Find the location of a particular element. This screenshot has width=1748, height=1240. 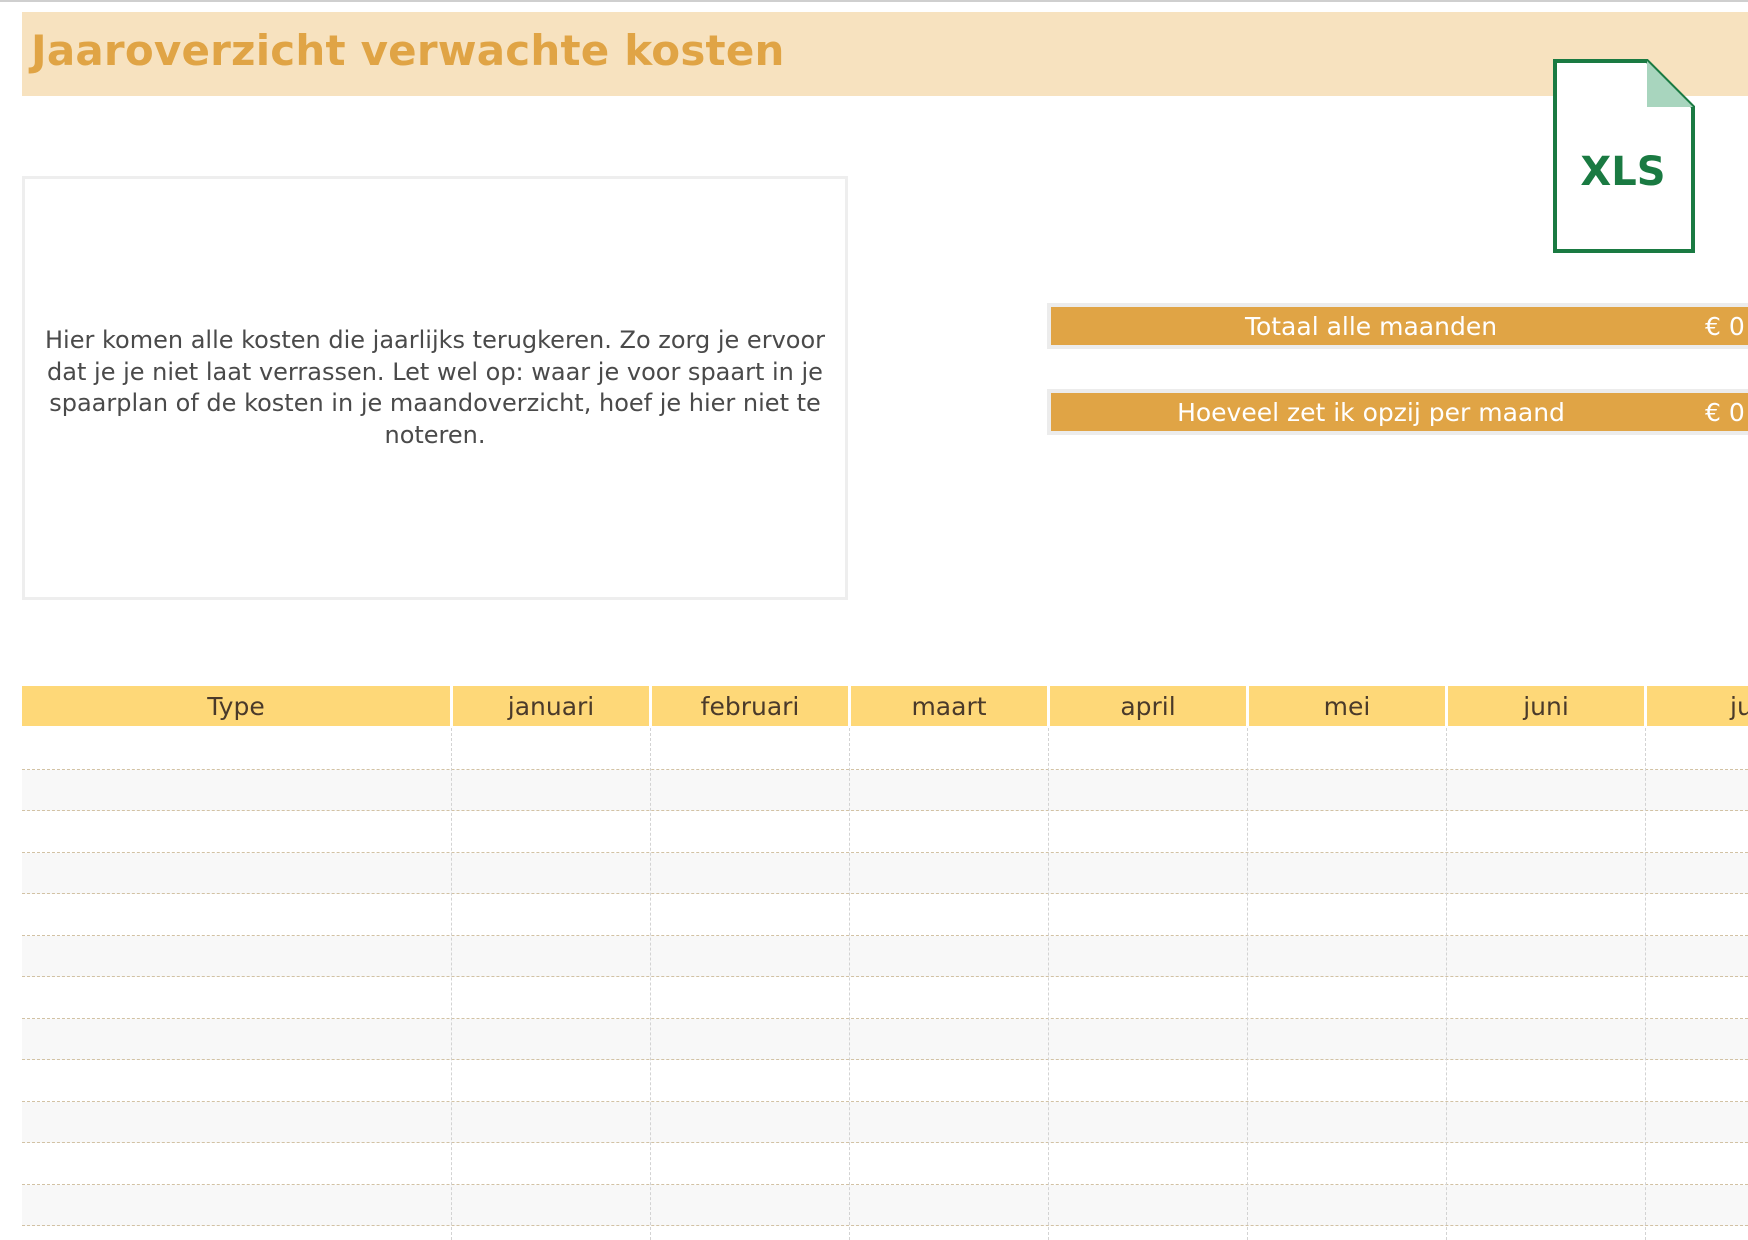

summary-total-row: Totaal alle maanden € 0 is located at coordinates (1397, 326).